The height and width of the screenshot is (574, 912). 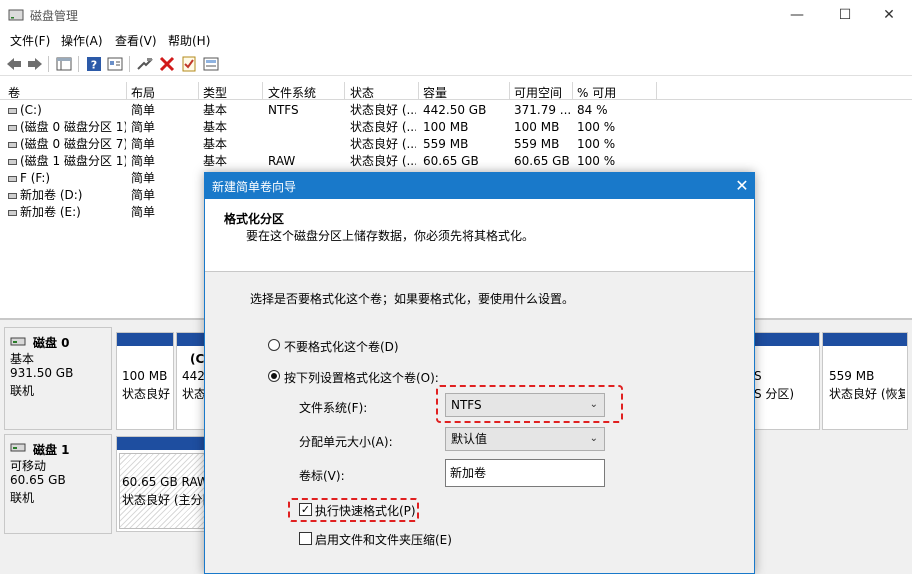 What do you see at coordinates (35, 64) in the screenshot?
I see `forward-arrow-icon` at bounding box center [35, 64].